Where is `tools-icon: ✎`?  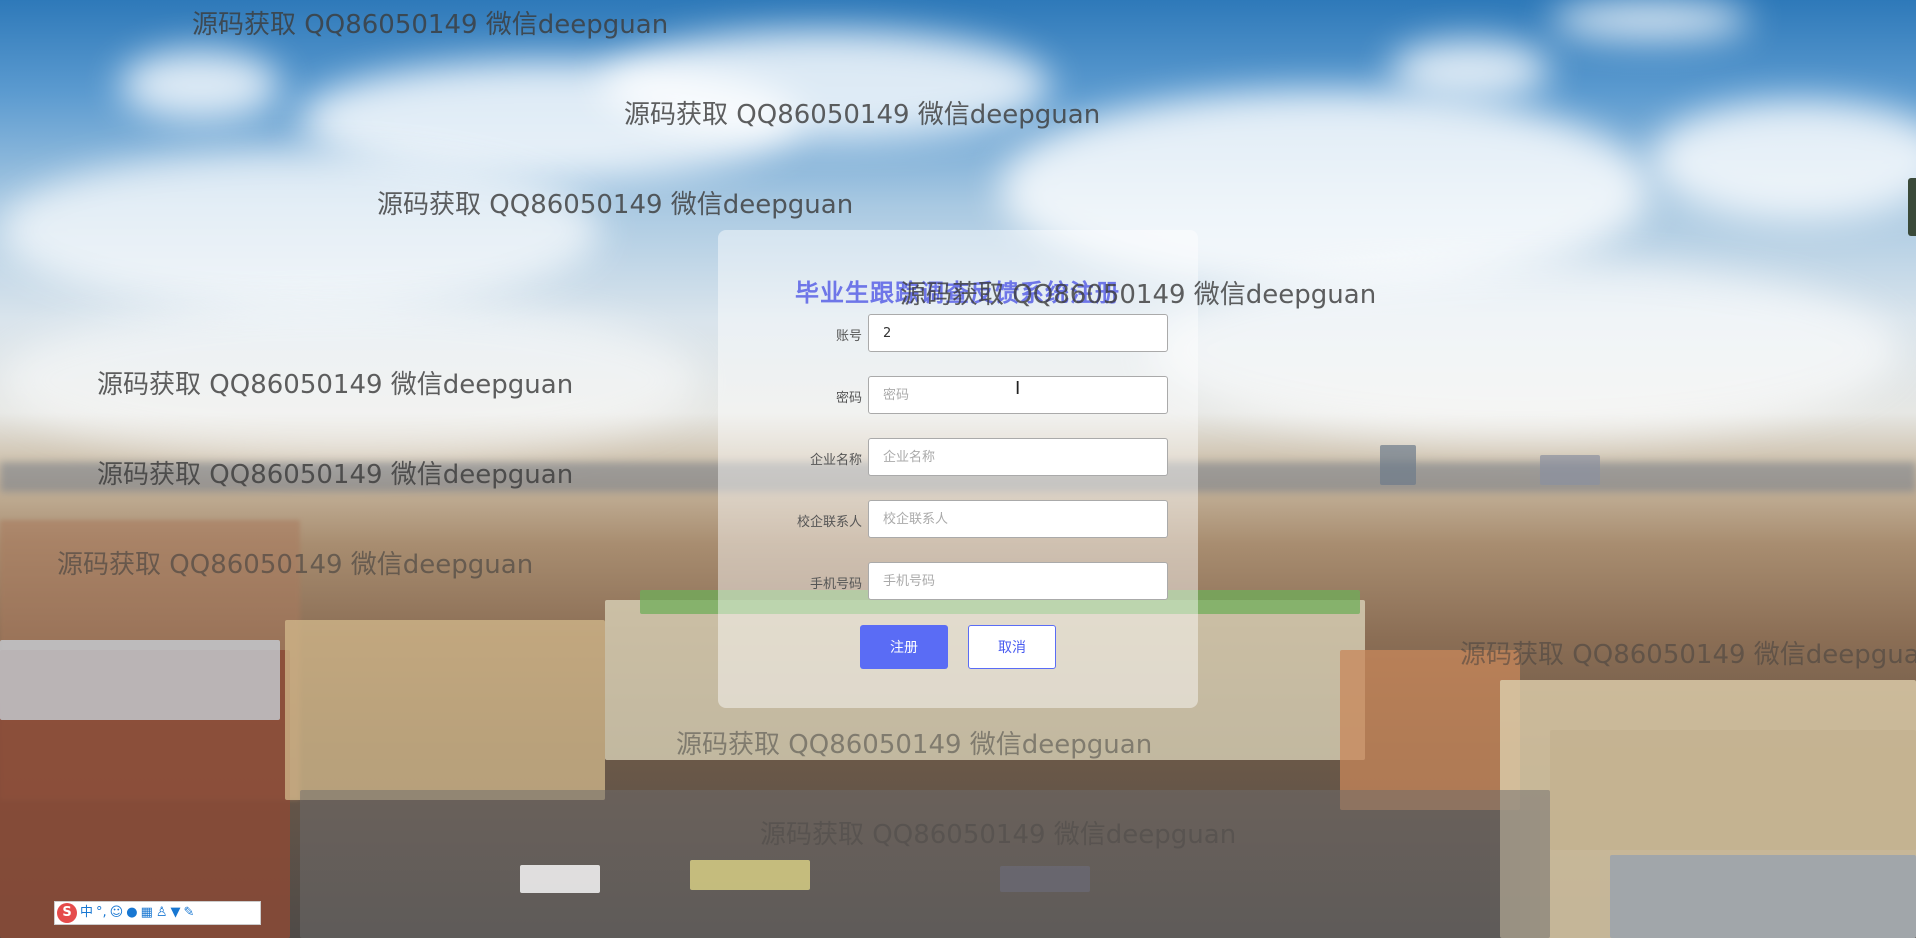 tools-icon: ✎ is located at coordinates (189, 913).